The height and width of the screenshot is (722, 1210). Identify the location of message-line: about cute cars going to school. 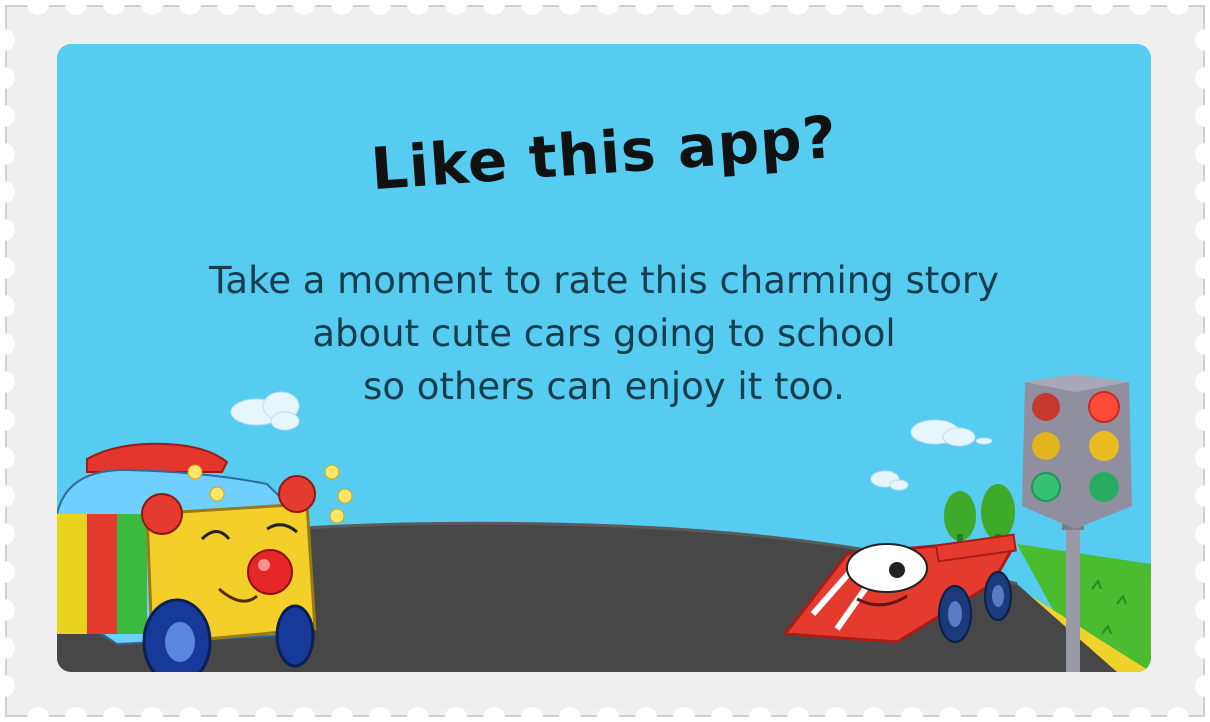
(604, 333).